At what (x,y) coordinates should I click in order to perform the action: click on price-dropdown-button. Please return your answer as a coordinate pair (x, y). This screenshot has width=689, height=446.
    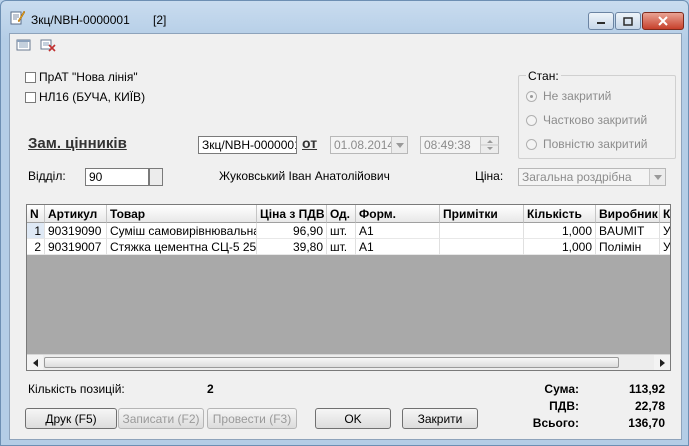
    Looking at the image, I should click on (657, 177).